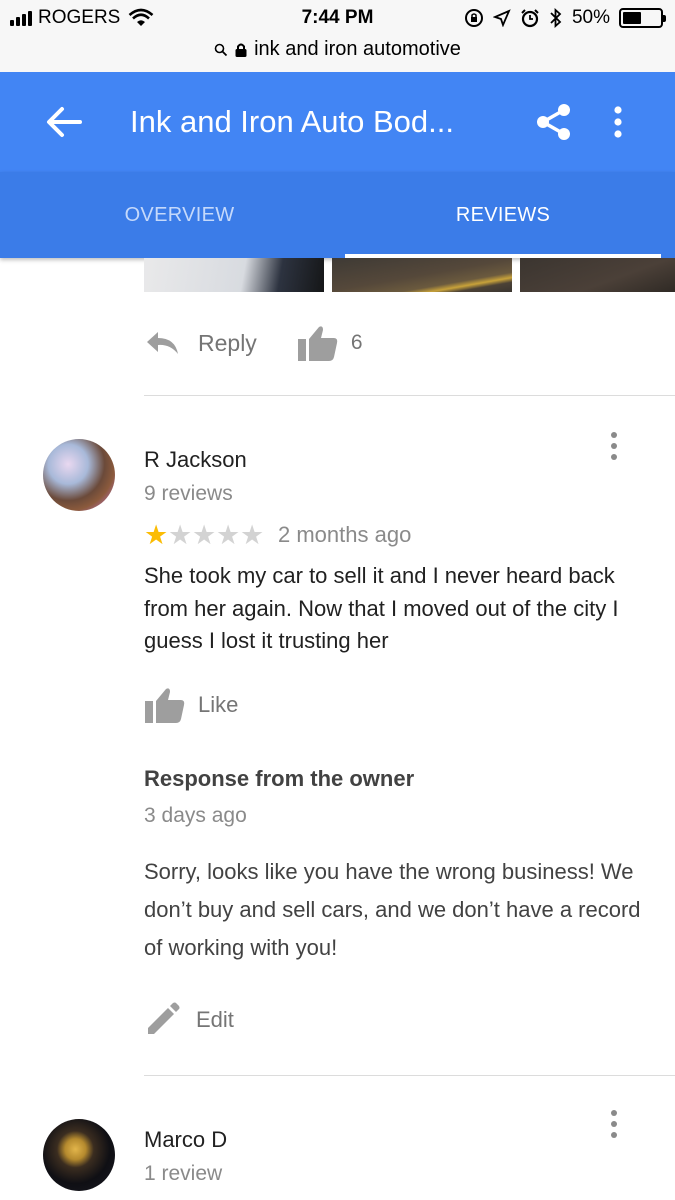 This screenshot has height=1200, width=675. What do you see at coordinates (164, 1018) in the screenshot?
I see `pencil-icon` at bounding box center [164, 1018].